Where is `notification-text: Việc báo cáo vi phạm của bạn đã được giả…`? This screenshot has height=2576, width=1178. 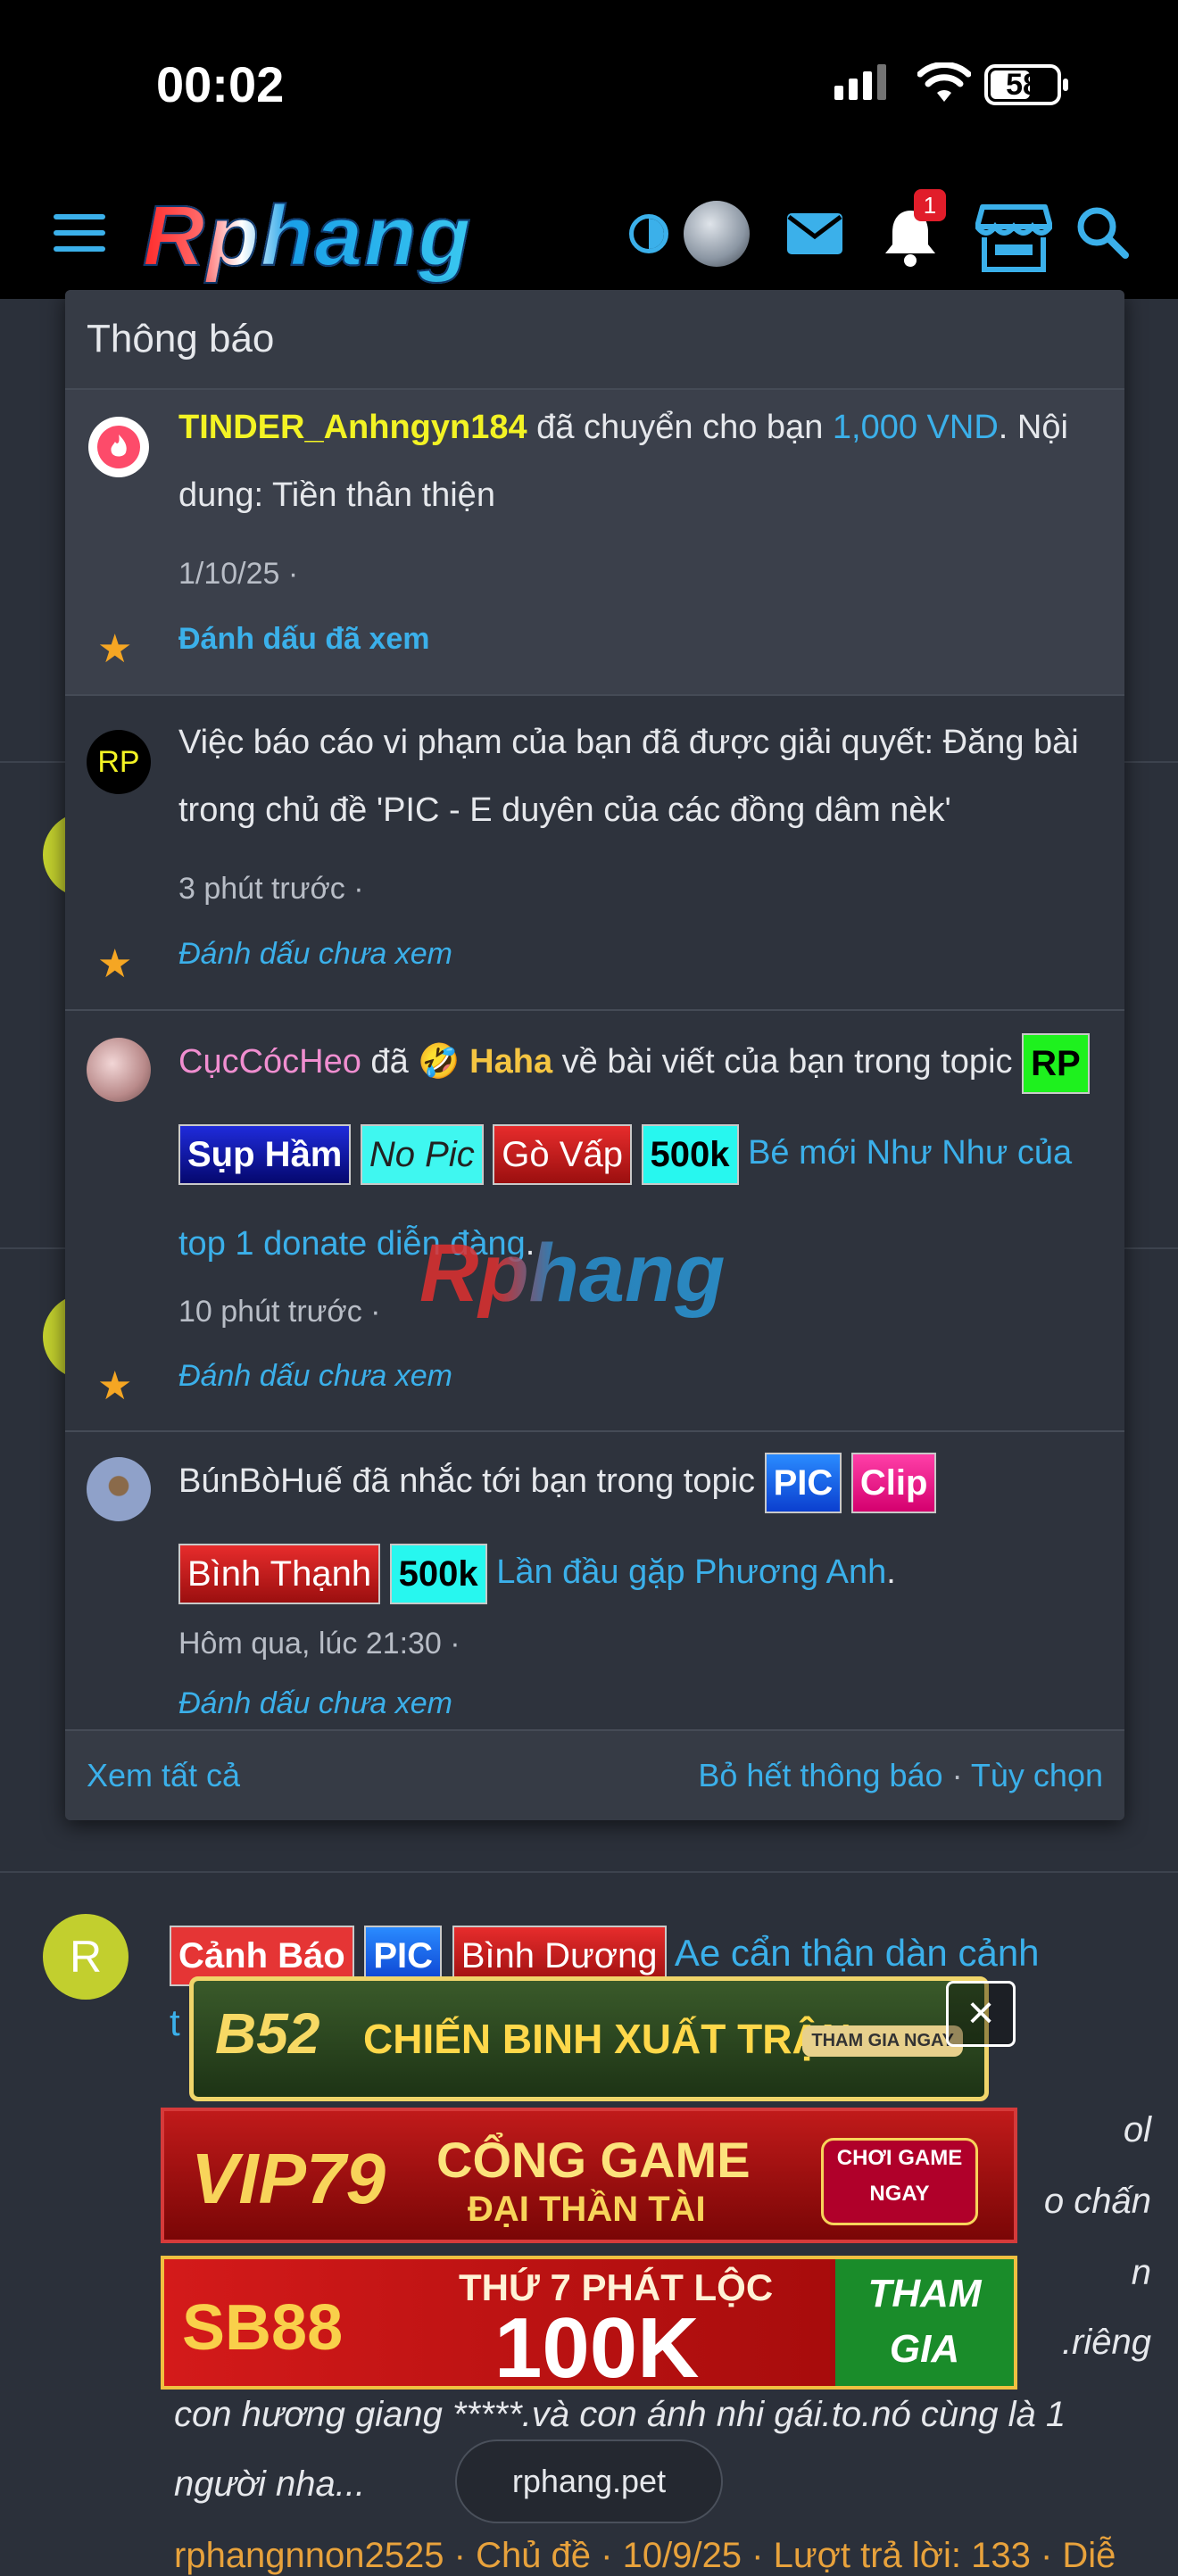
notification-text: Việc báo cáo vi phạm của bạn đã được giả… is located at coordinates (628, 776).